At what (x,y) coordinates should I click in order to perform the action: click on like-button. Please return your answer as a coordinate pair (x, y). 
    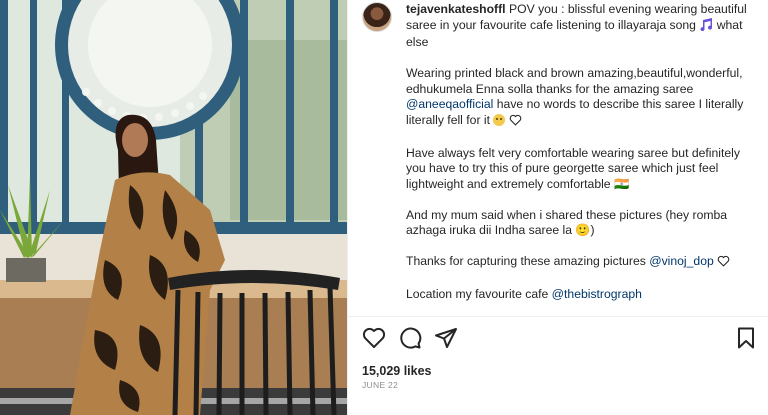
    Looking at the image, I should click on (374, 338).